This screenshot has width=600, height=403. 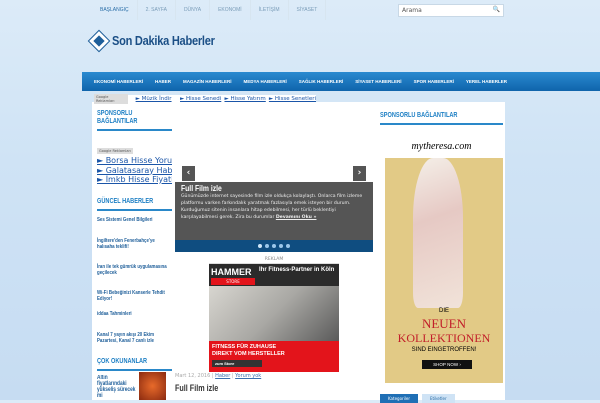 I want to click on logo-icon, so click(x=99, y=40).